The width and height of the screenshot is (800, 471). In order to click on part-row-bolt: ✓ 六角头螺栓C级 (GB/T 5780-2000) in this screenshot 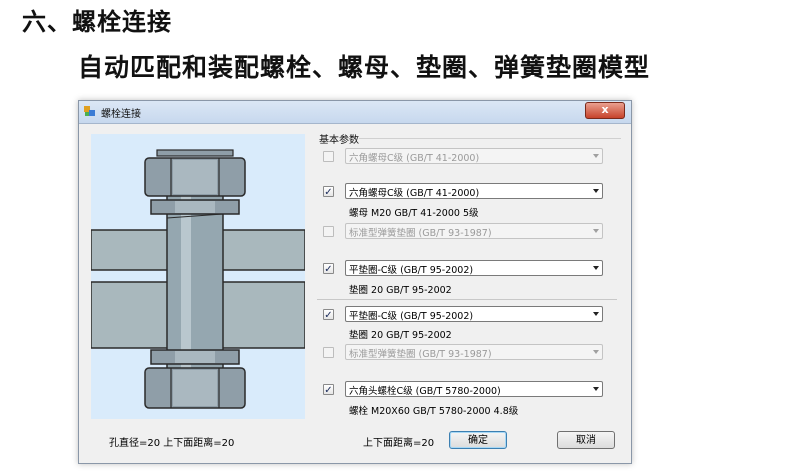, I will do `click(355, 390)`.